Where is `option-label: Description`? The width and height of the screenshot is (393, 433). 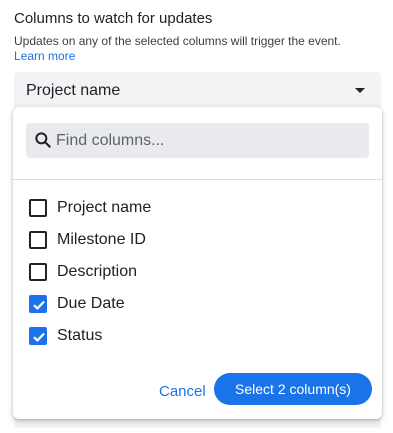
option-label: Description is located at coordinates (97, 271).